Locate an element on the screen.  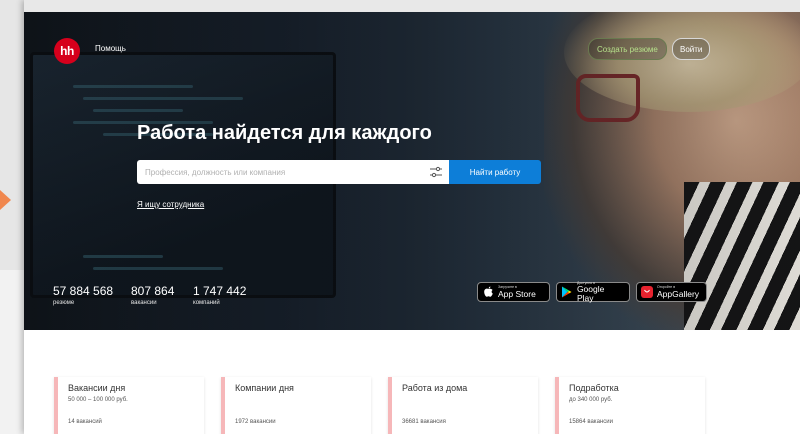
search-box is located at coordinates (293, 172).